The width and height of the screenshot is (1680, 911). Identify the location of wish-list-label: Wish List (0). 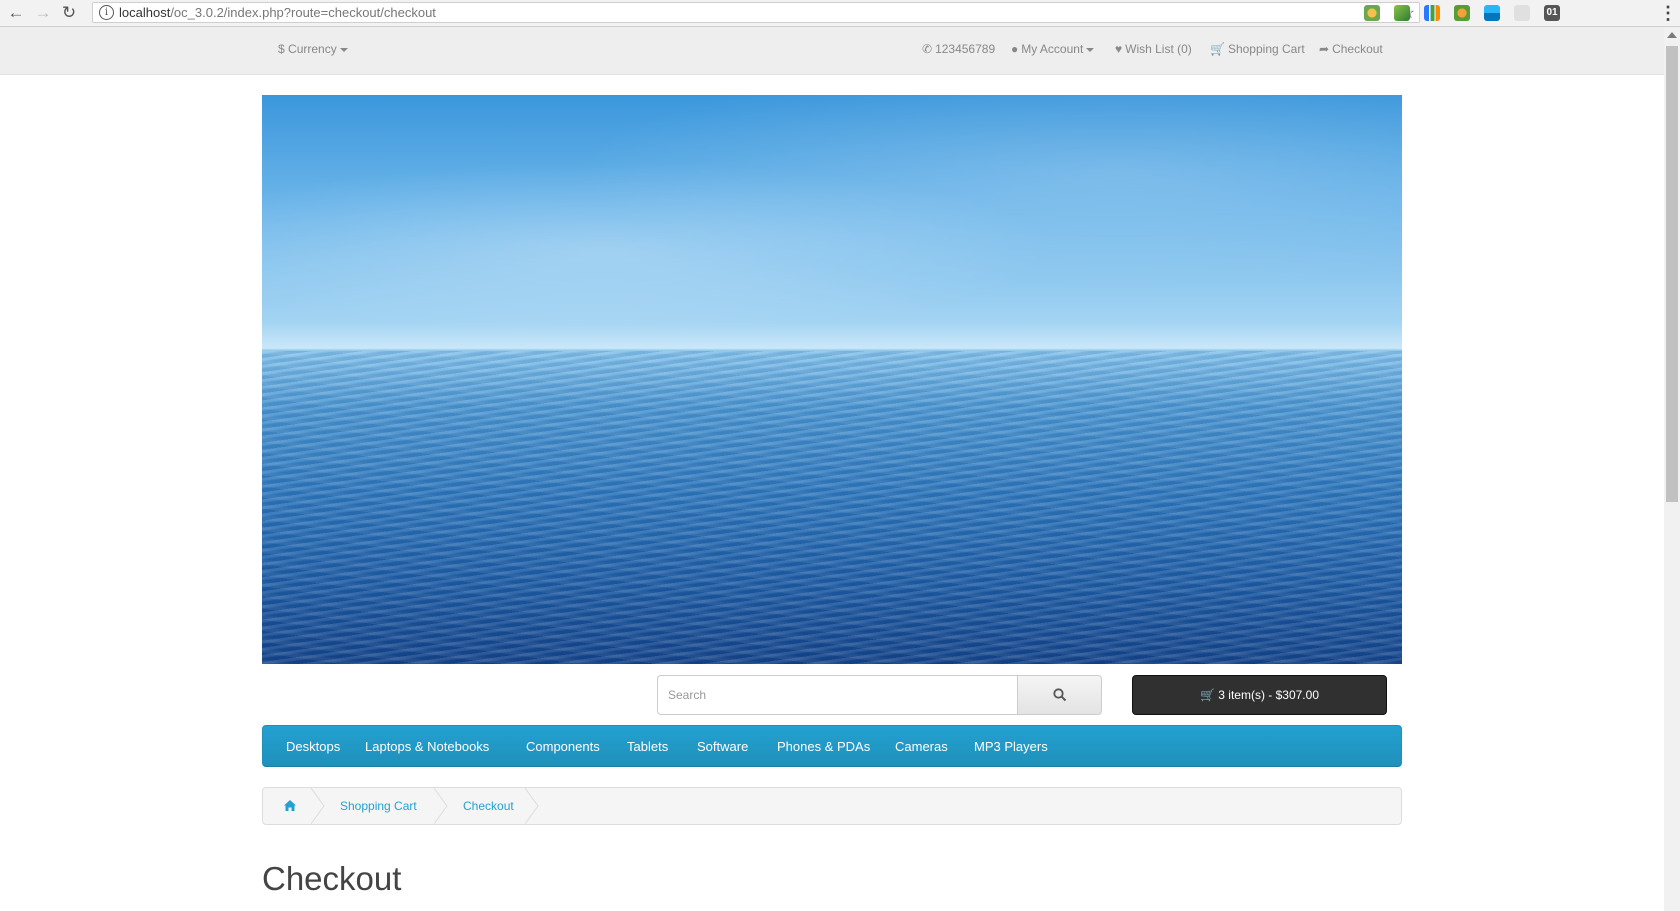
(1158, 49).